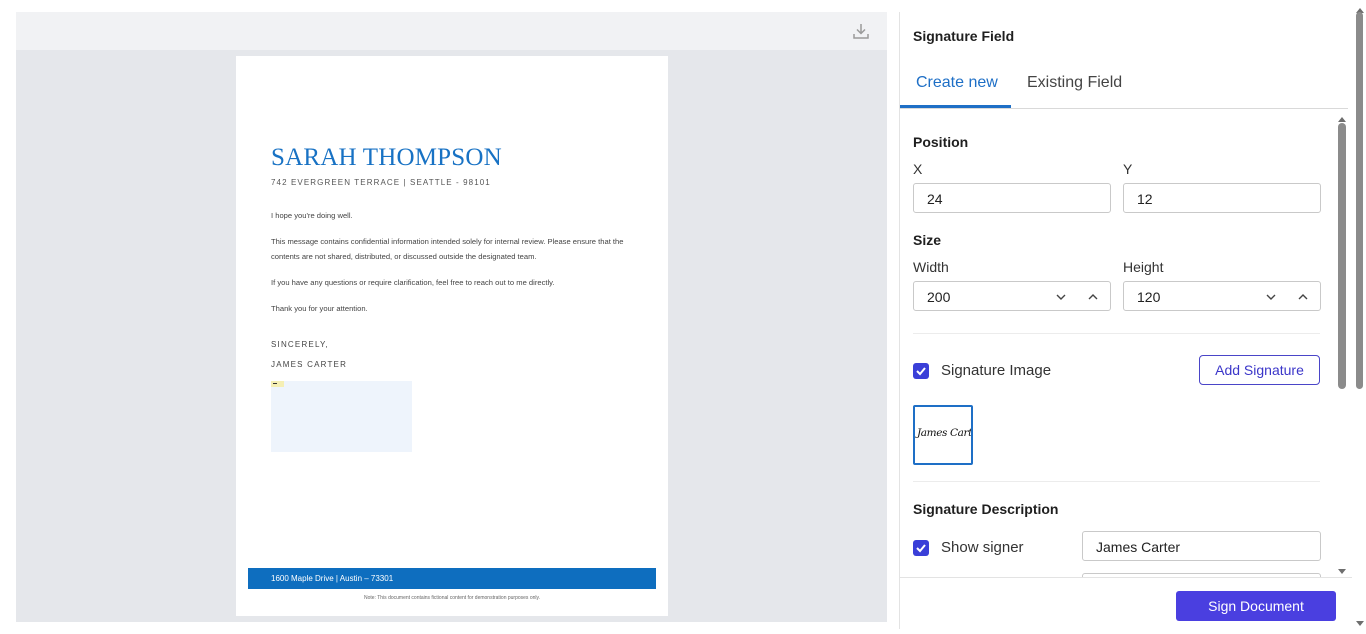 The image size is (1366, 634). What do you see at coordinates (1359, 200) in the screenshot?
I see `window-scroll-thumb` at bounding box center [1359, 200].